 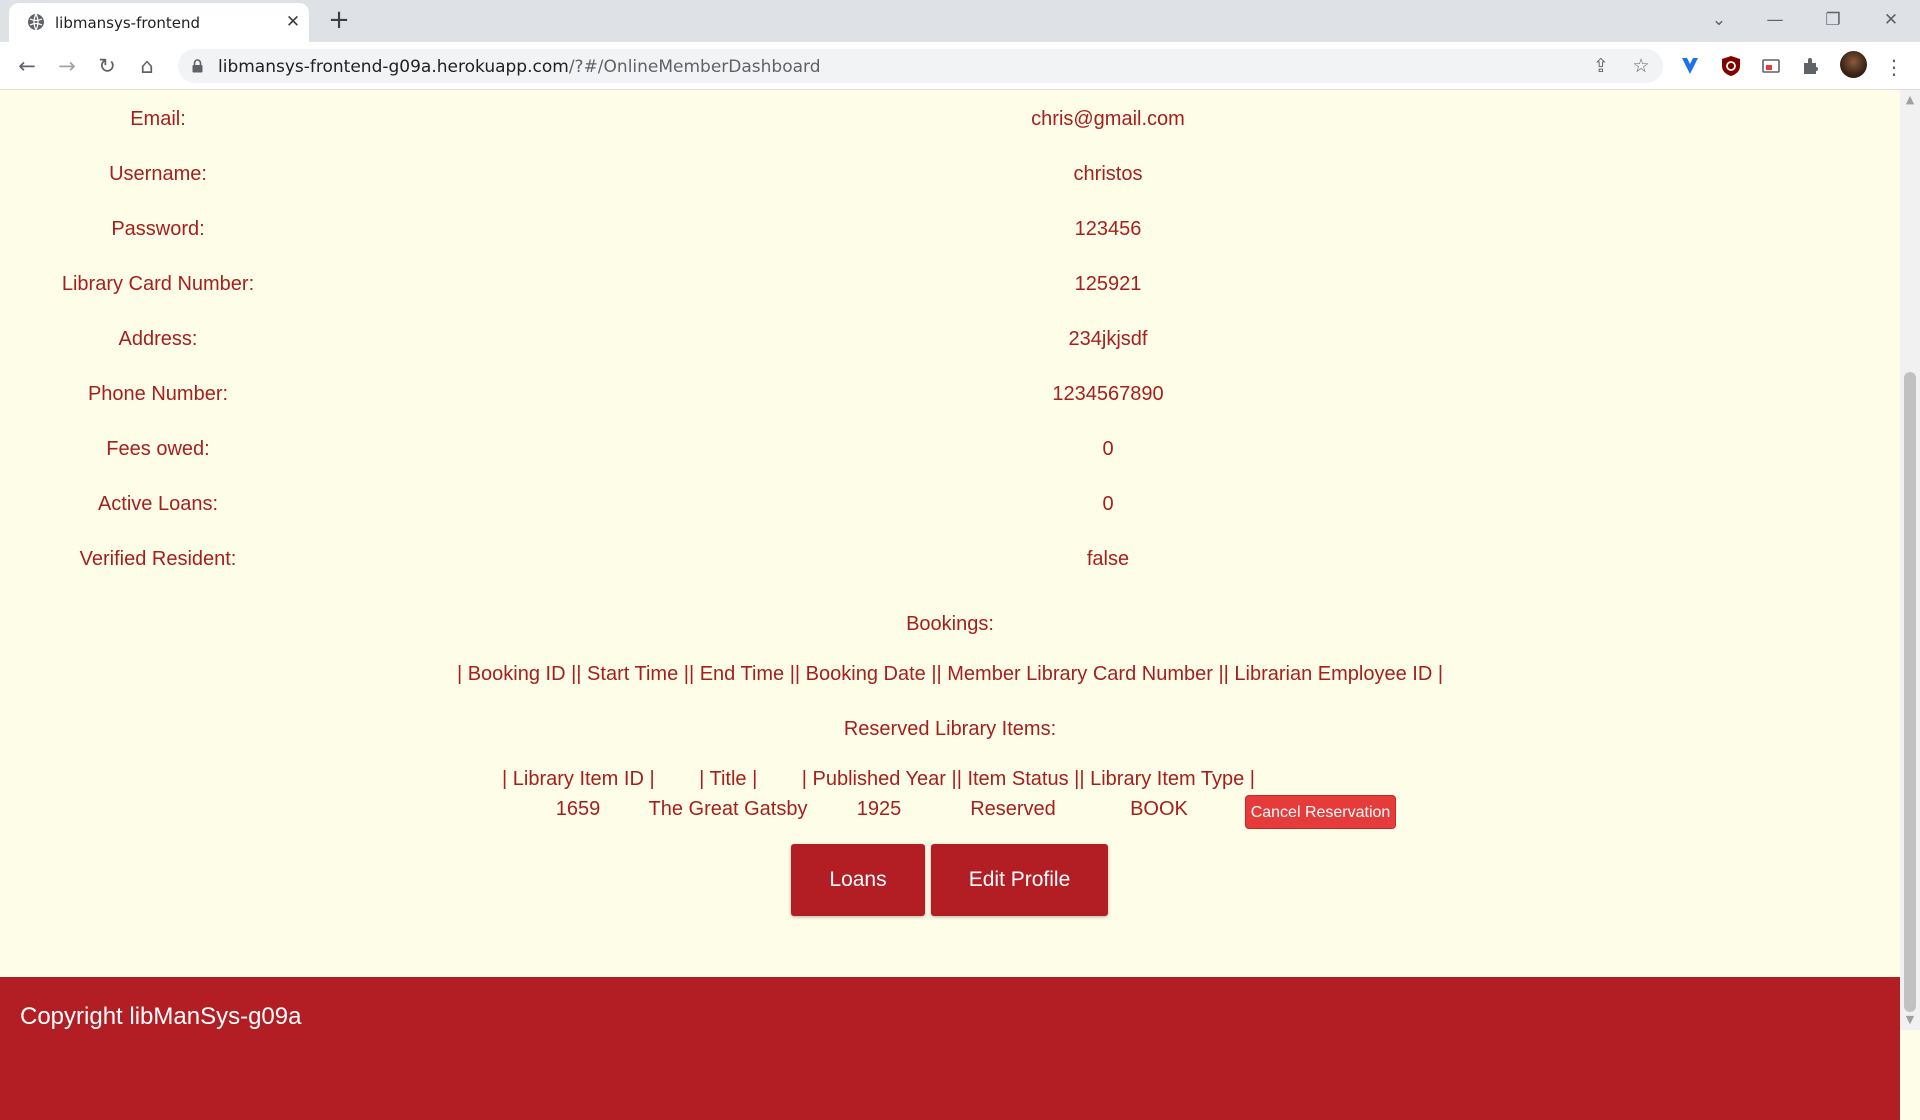 What do you see at coordinates (950, 624) in the screenshot?
I see `bookings-title: Bookings:` at bounding box center [950, 624].